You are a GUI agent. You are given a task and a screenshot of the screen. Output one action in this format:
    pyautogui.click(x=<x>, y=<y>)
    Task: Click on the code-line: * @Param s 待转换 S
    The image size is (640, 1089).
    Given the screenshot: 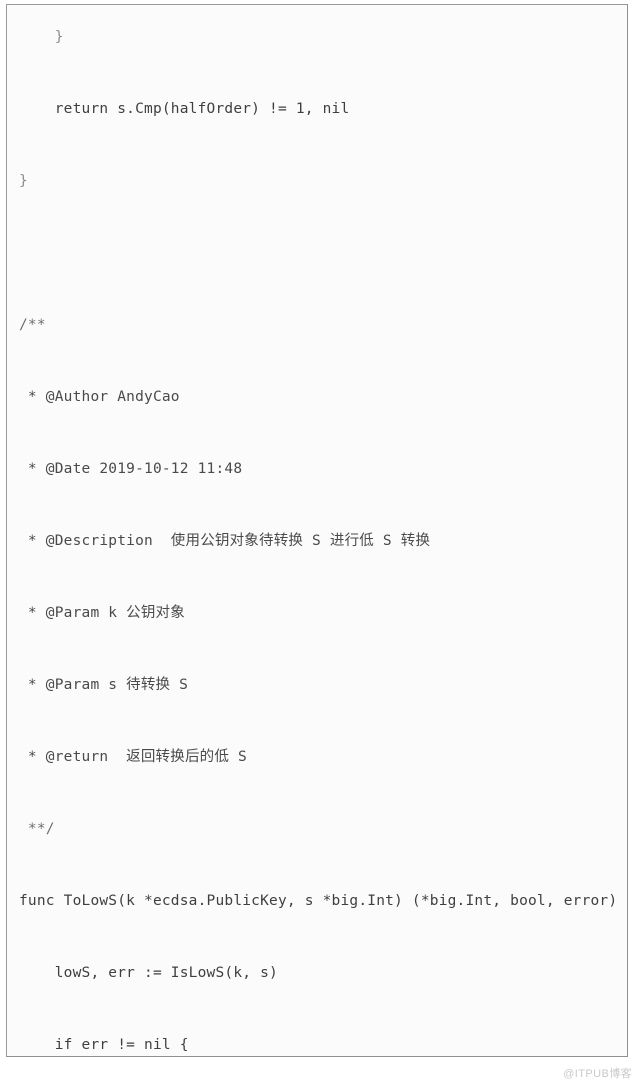 What is the action you would take?
    pyautogui.click(x=104, y=685)
    